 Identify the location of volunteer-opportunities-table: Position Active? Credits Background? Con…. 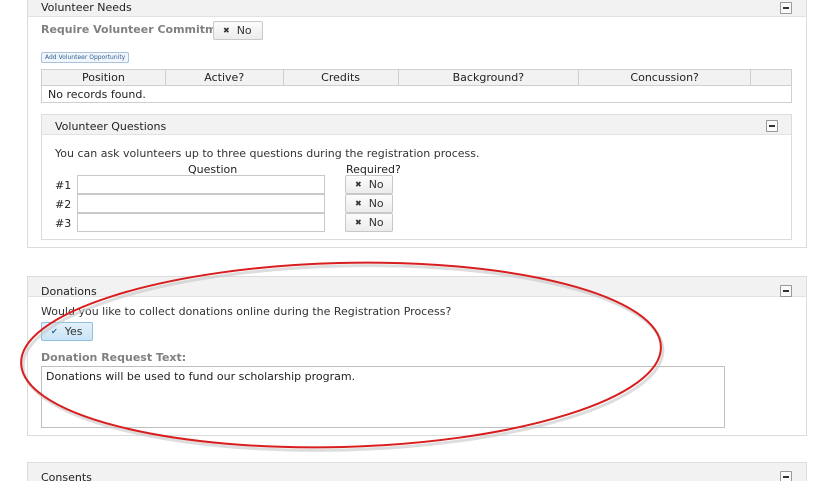
(416, 86).